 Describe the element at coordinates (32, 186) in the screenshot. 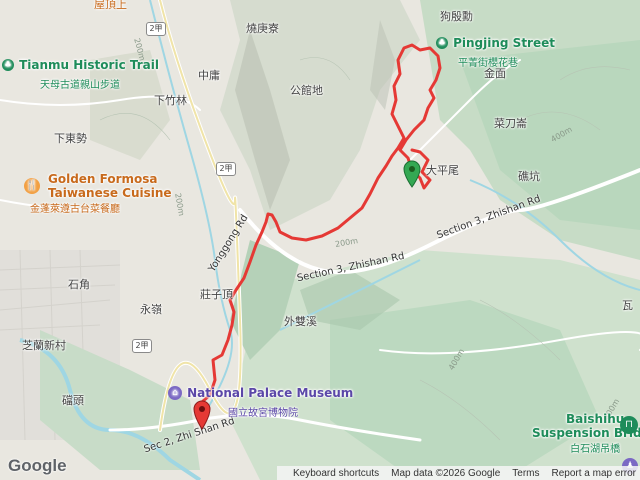

I see `restaurant-icon: 🍴` at that location.